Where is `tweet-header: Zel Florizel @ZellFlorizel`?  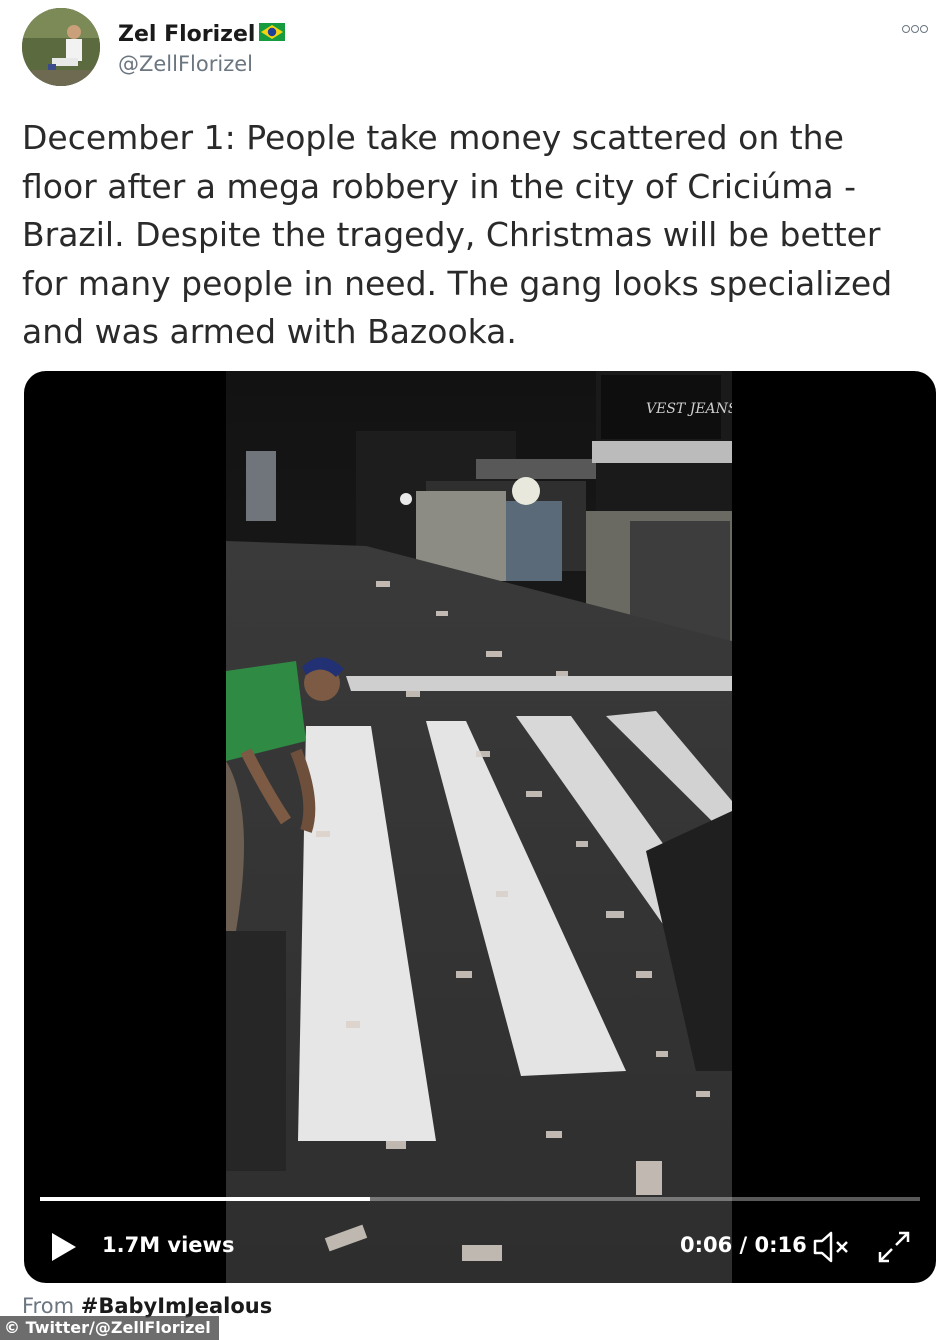
tweet-header: Zel Florizel @ZellFlorizel is located at coordinates (477, 53).